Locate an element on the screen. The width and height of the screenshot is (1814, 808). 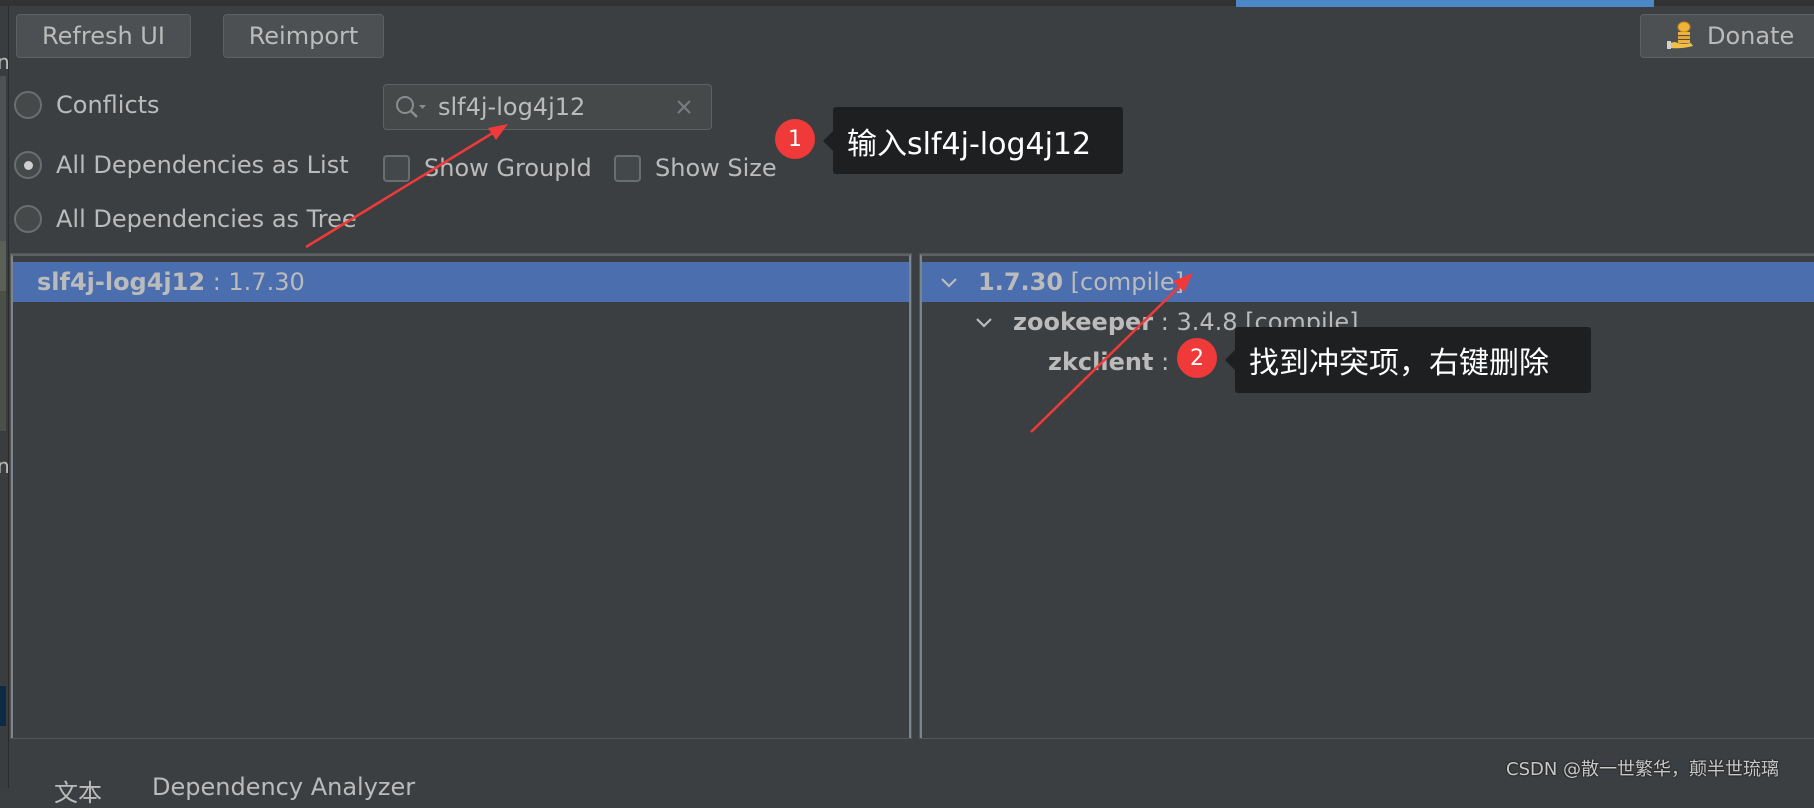
radio-all-dependencies-tree: All Dependencies as Tree is located at coordinates (185, 219).